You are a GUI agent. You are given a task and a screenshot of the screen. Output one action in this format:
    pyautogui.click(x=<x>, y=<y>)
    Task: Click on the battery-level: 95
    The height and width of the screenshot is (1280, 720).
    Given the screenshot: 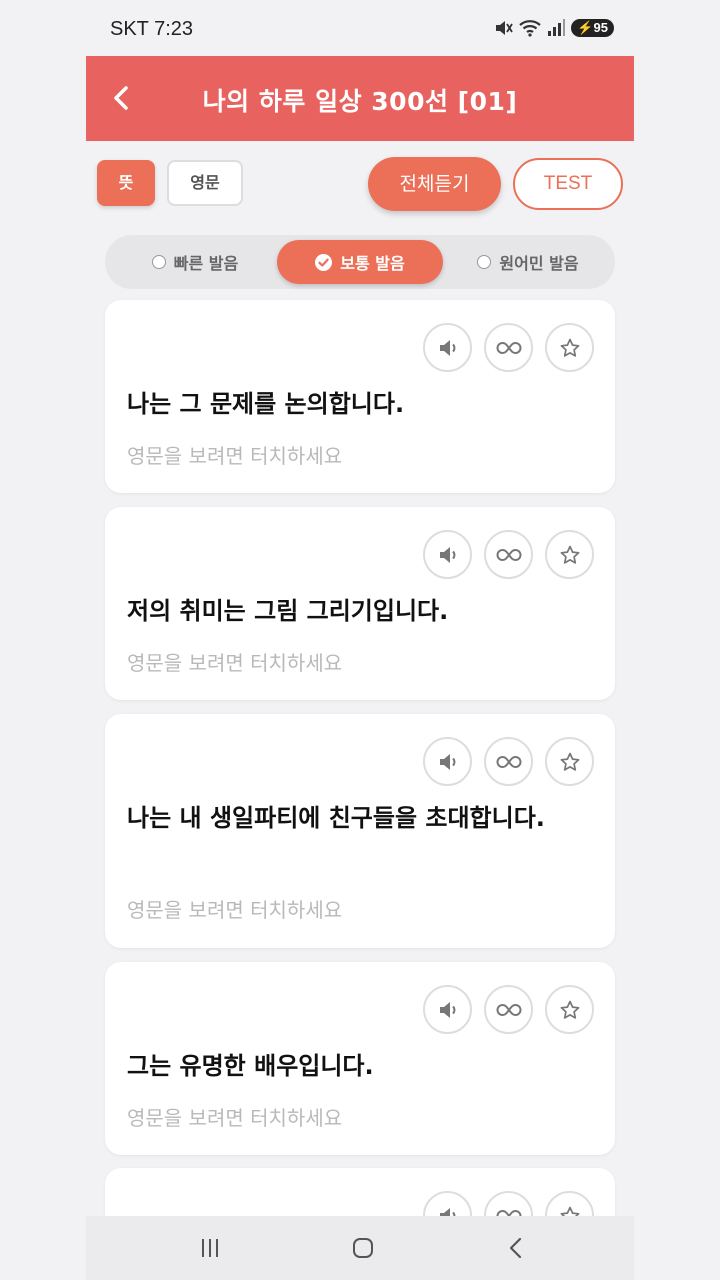 What is the action you would take?
    pyautogui.click(x=600, y=27)
    